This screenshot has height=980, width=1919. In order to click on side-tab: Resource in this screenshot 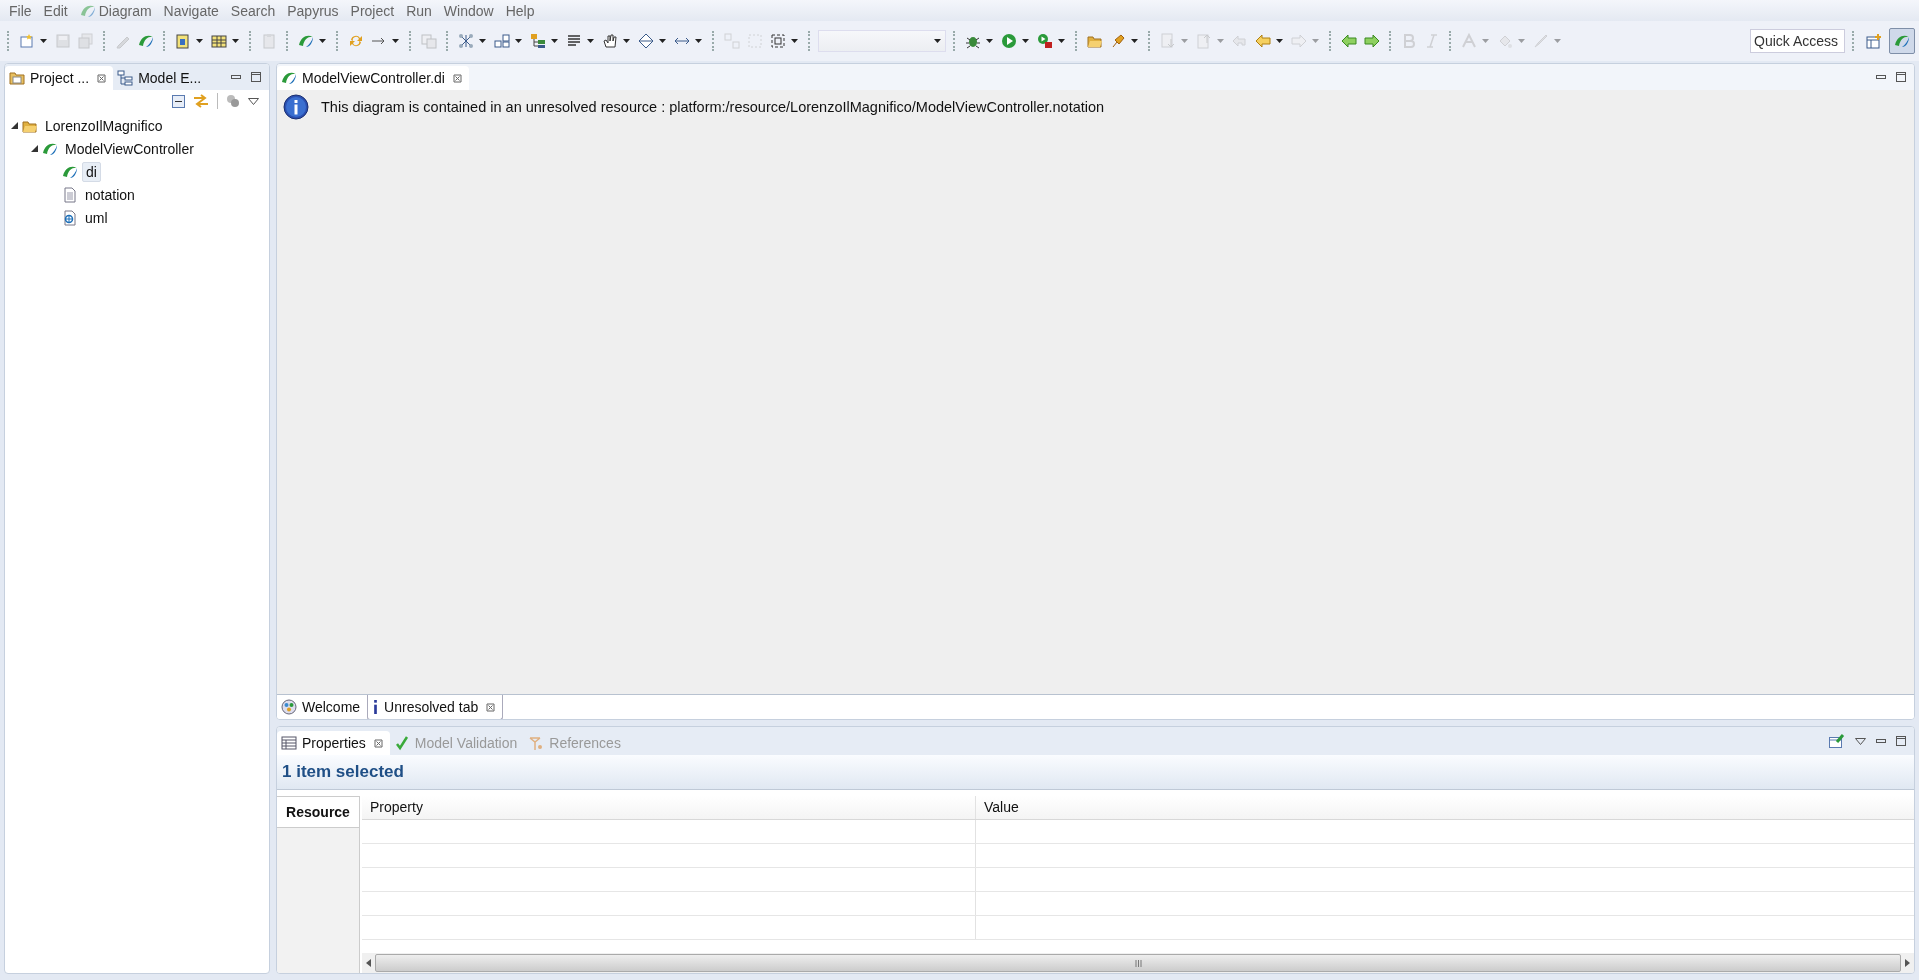, I will do `click(318, 812)`.